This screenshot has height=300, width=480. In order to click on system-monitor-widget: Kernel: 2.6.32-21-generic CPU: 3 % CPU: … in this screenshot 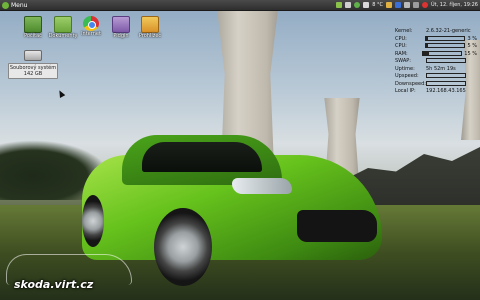, I will do `click(436, 62)`.